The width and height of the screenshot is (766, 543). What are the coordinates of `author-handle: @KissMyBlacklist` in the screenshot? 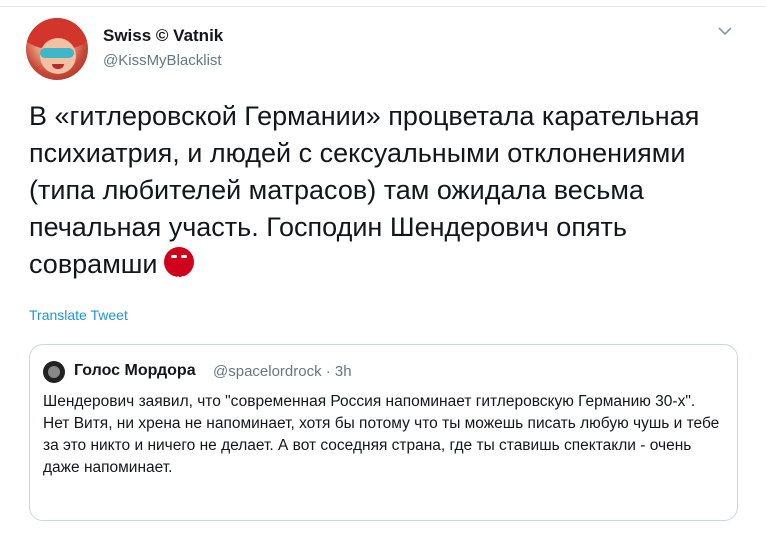 It's located at (162, 60).